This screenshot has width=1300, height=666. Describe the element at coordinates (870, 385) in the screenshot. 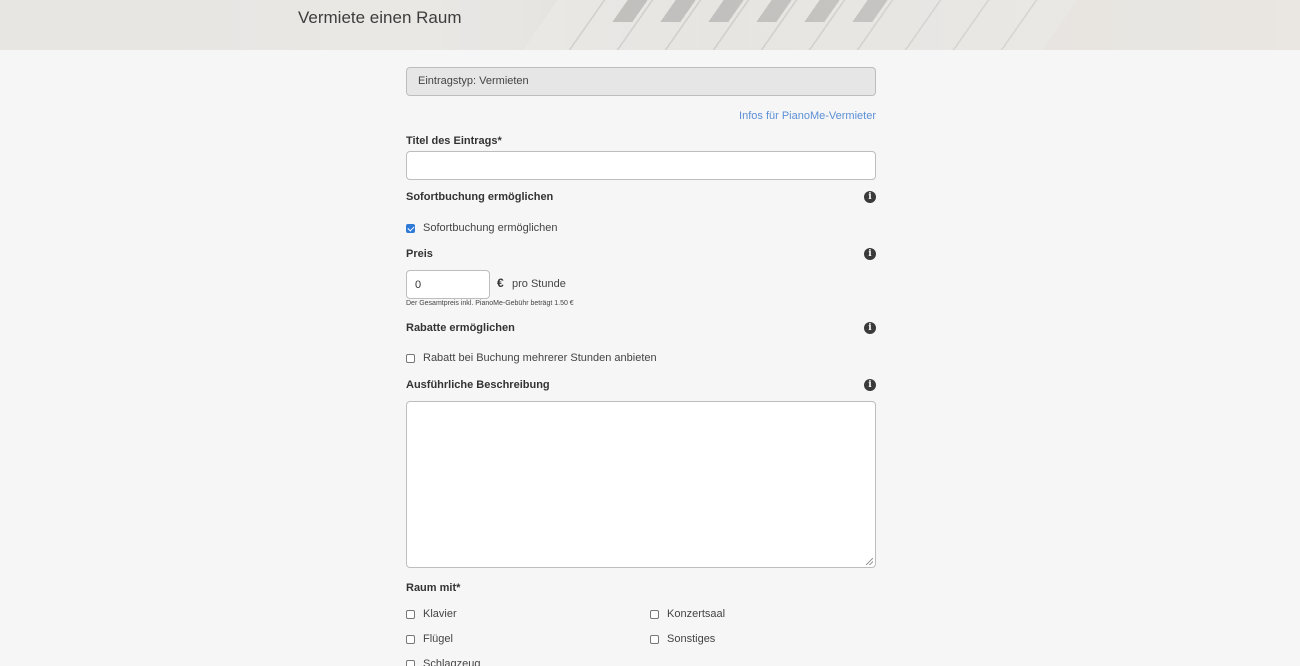

I see `description-info-icon: i` at that location.